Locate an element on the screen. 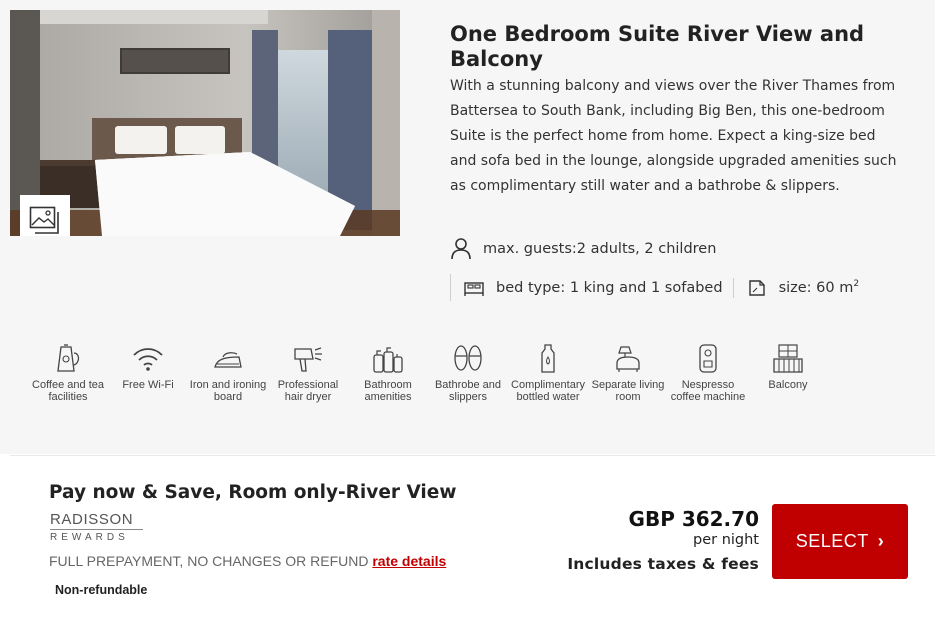 The image size is (935, 617). amenity-item: Separate living room is located at coordinates (628, 388).